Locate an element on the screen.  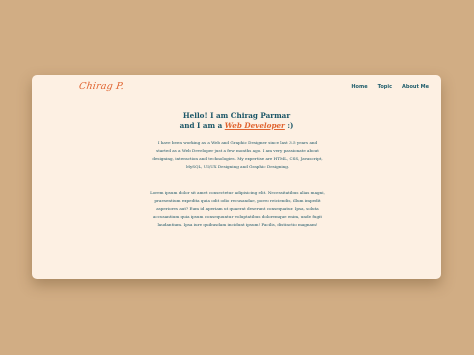
hero-role-line: and I am a Web Developer :) is located at coordinates (236, 126).